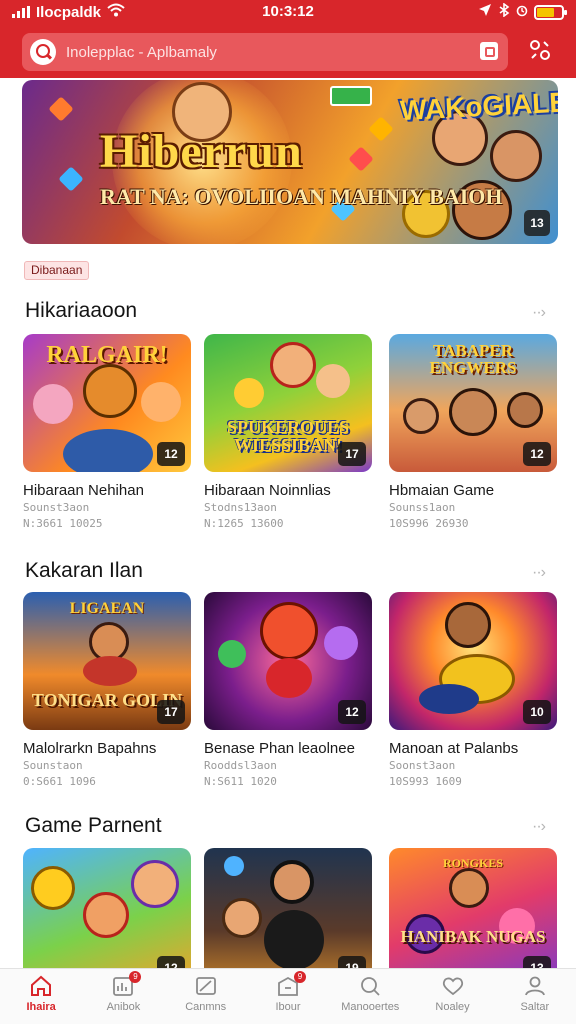  What do you see at coordinates (93, 825) in the screenshot?
I see `section-title: Game Parnent` at bounding box center [93, 825].